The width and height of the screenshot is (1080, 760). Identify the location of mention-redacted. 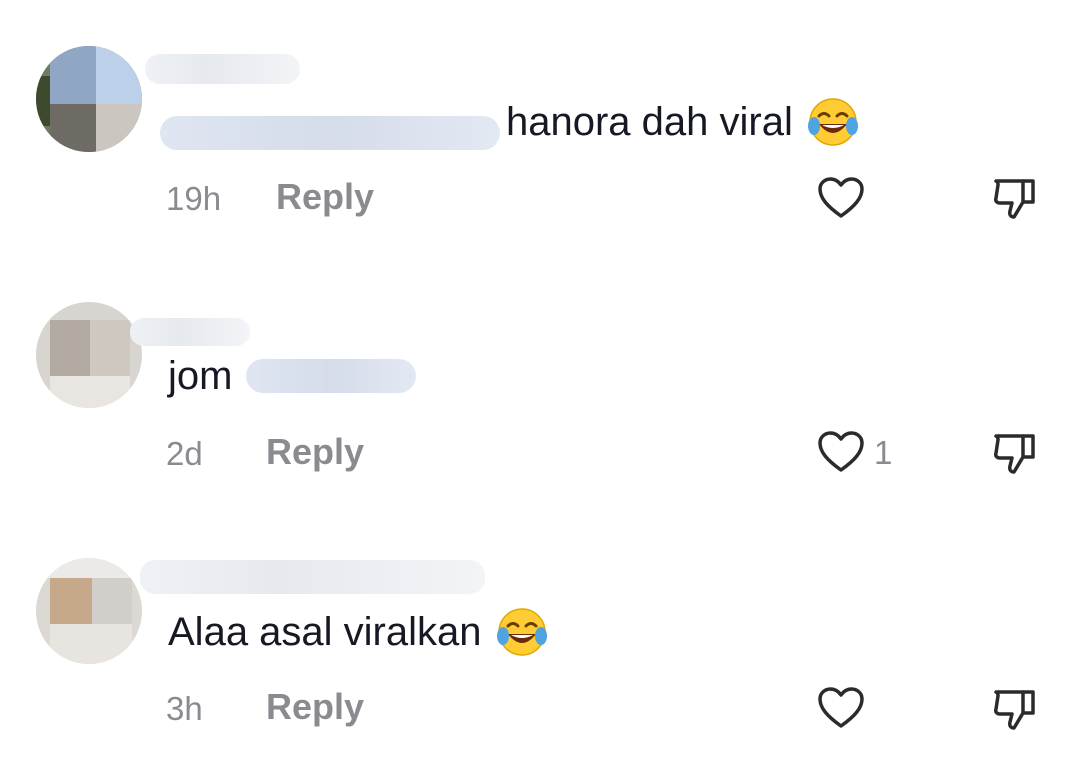
(331, 376).